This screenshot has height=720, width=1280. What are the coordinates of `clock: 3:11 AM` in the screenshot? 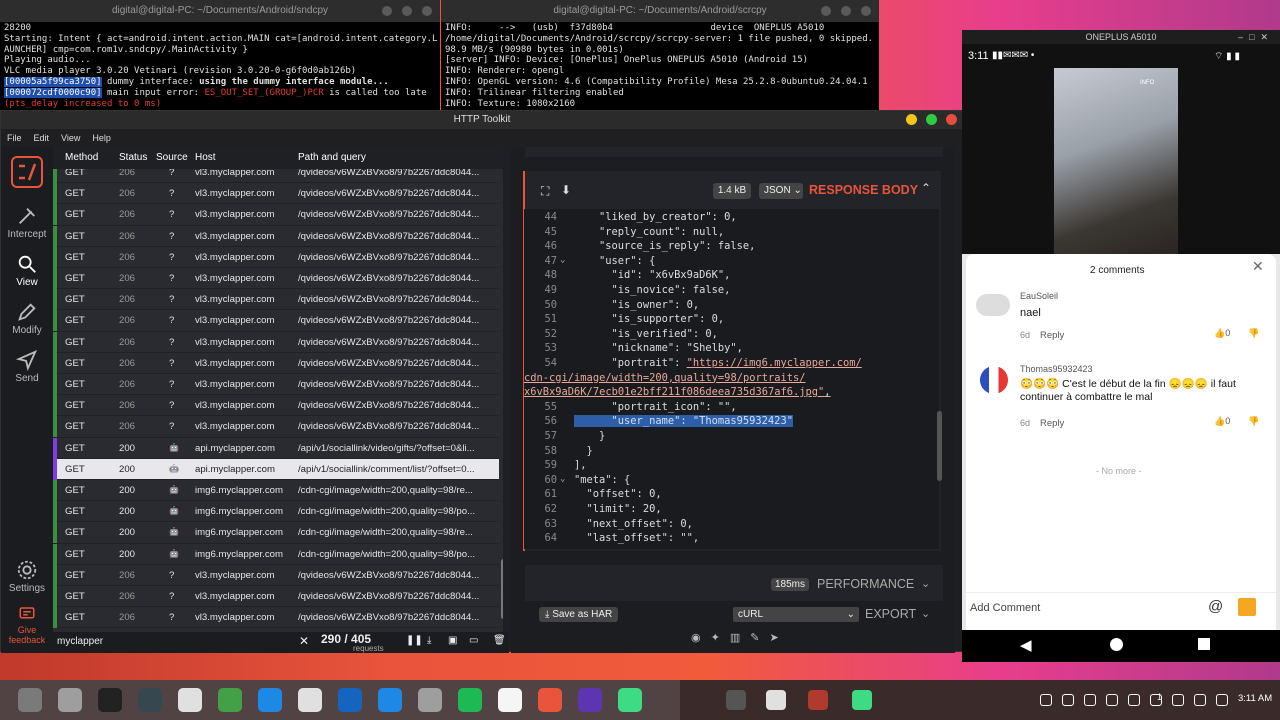 It's located at (1255, 698).